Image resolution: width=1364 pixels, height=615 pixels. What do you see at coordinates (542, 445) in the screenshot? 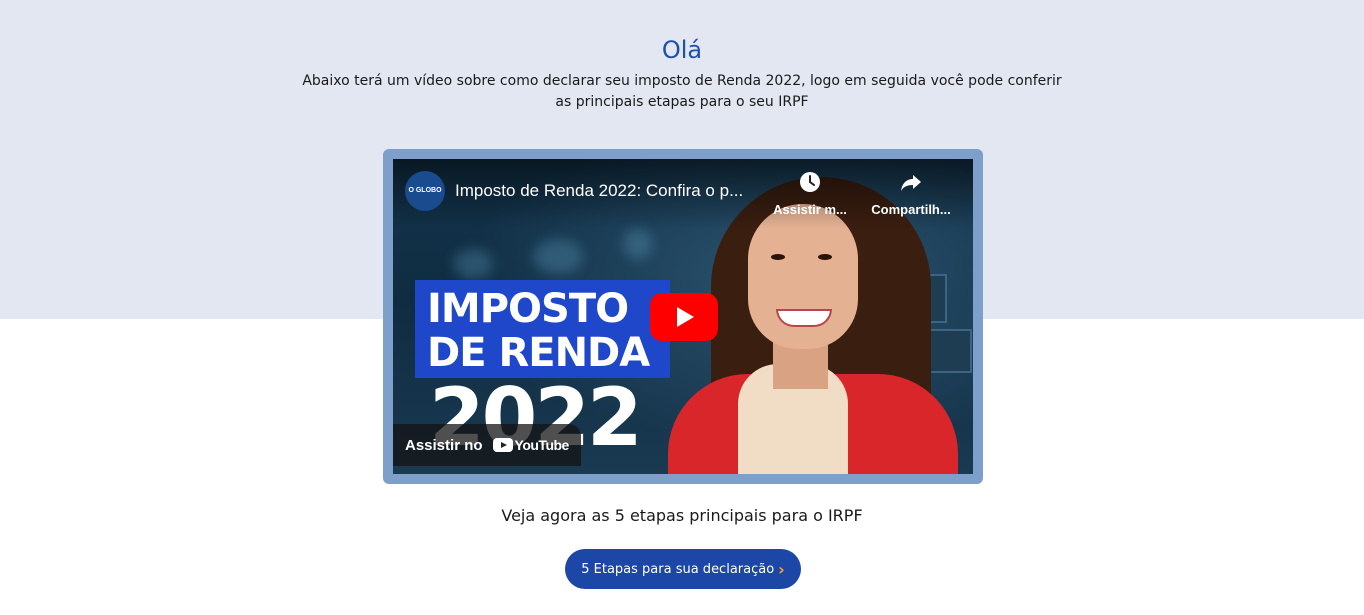
I see `youtube-wordmark: YouTube` at bounding box center [542, 445].